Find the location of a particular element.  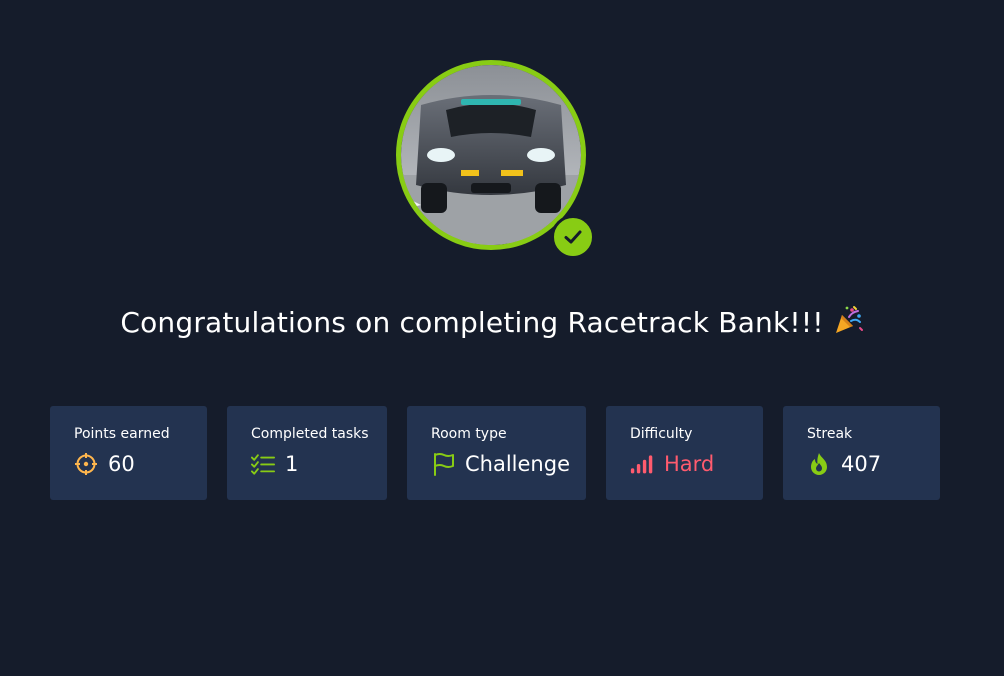

stat-card-room-type: Room type Challenge is located at coordinates (496, 453).